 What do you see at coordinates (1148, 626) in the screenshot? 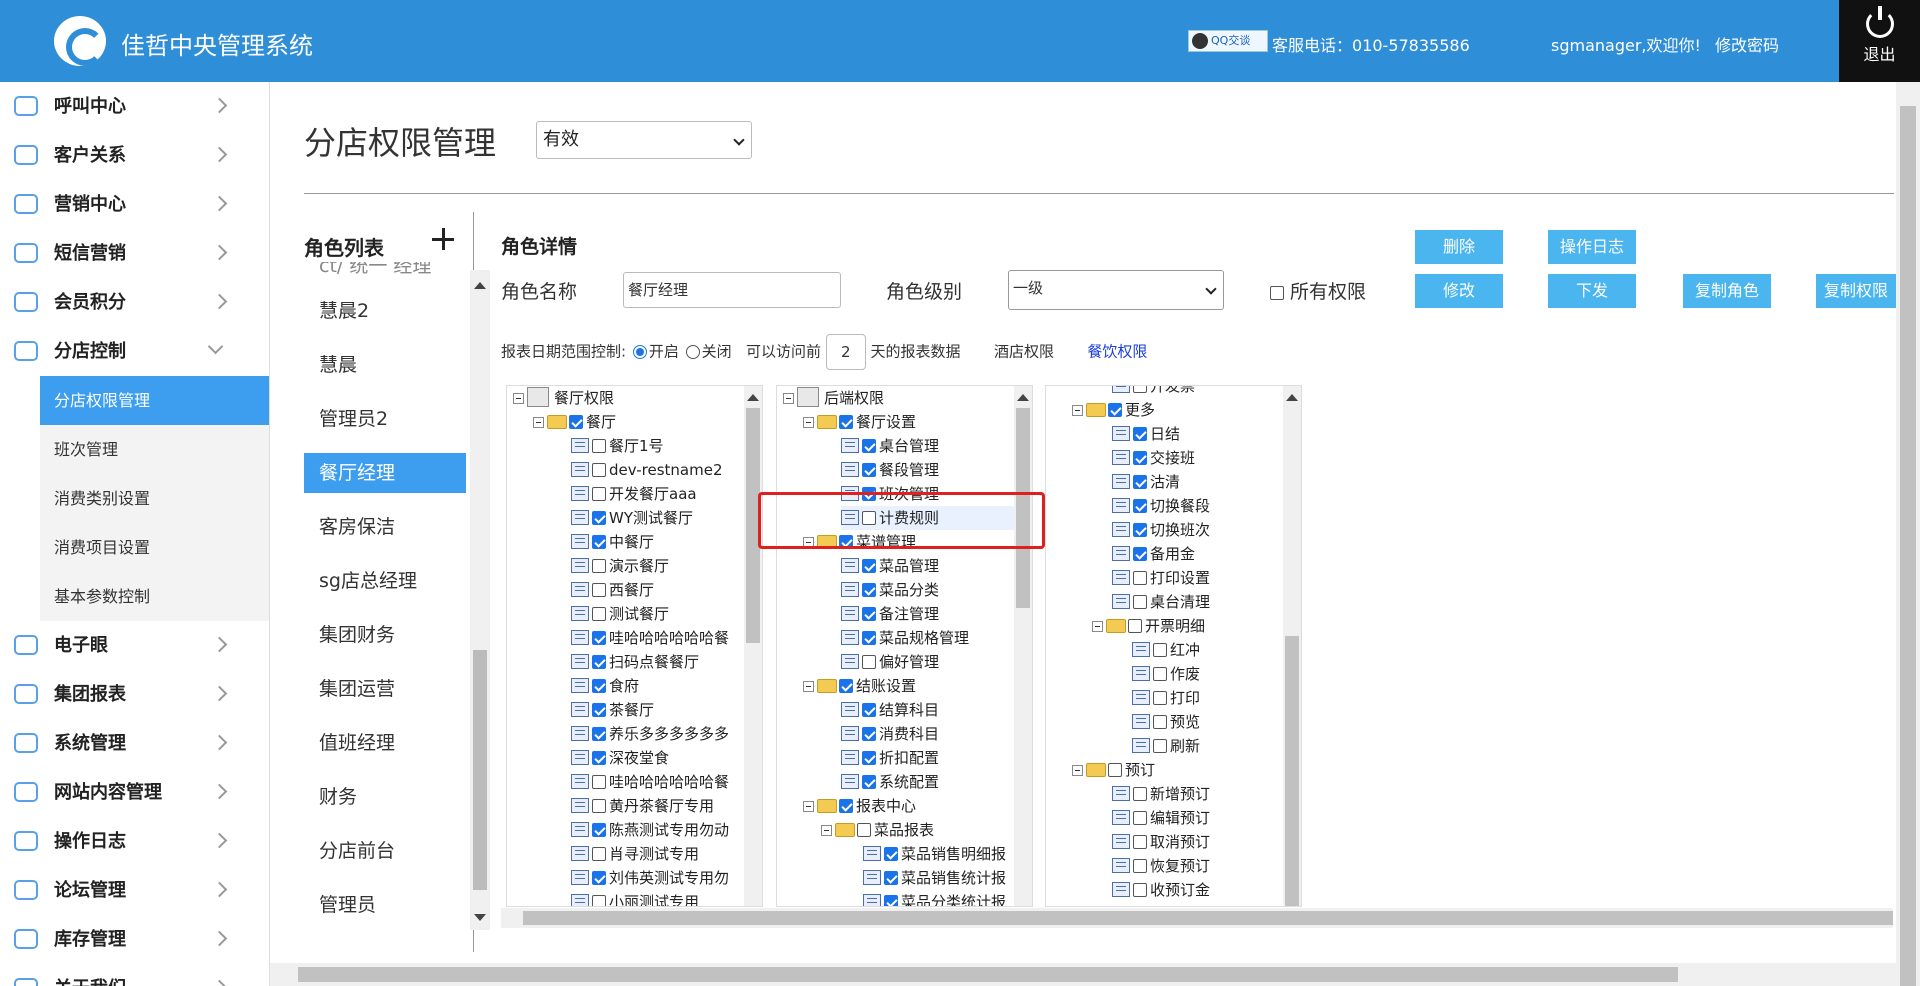
I see `tree-row: 开票明细` at bounding box center [1148, 626].